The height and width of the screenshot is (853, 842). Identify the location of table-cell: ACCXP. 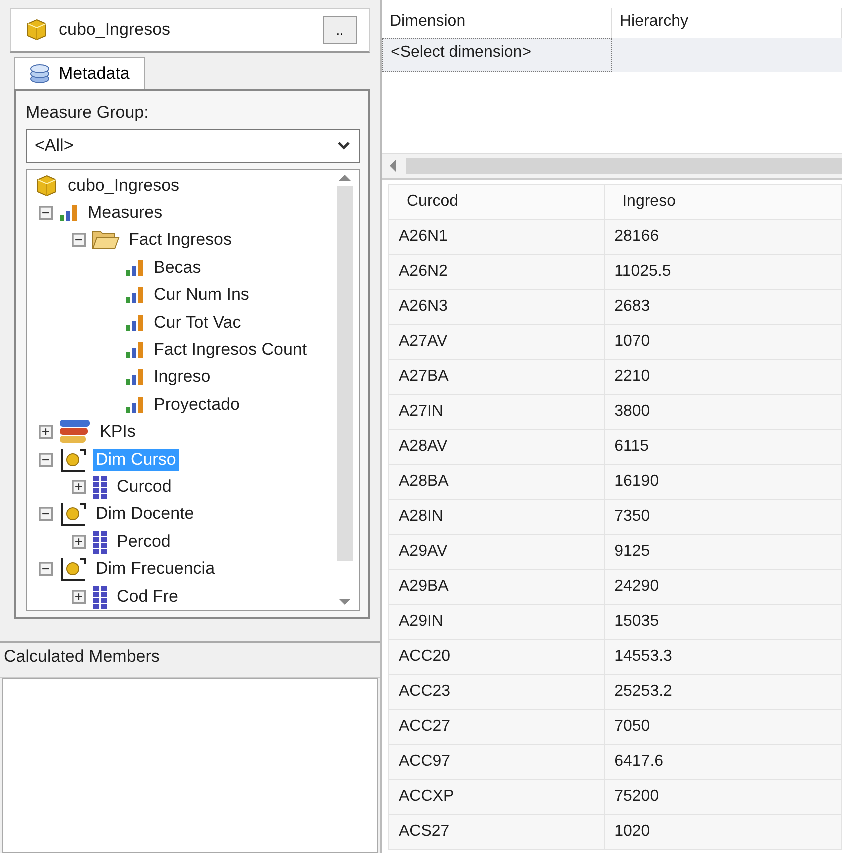
(496, 797).